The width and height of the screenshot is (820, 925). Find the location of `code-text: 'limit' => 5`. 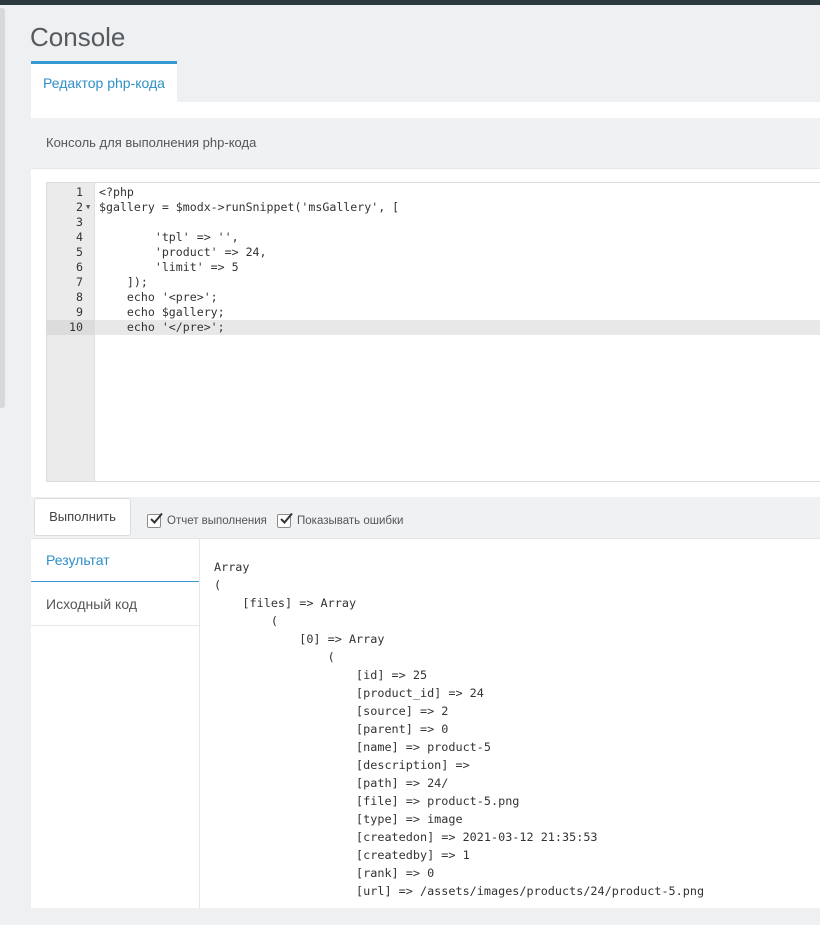

code-text: 'limit' => 5 is located at coordinates (169, 267).